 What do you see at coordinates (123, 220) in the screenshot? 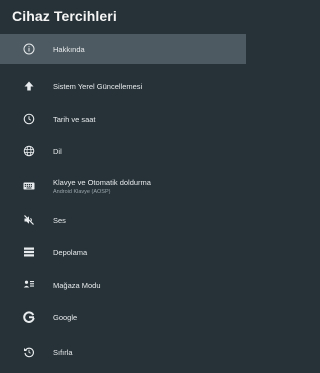
I see `menu-item-sound: Ses` at bounding box center [123, 220].